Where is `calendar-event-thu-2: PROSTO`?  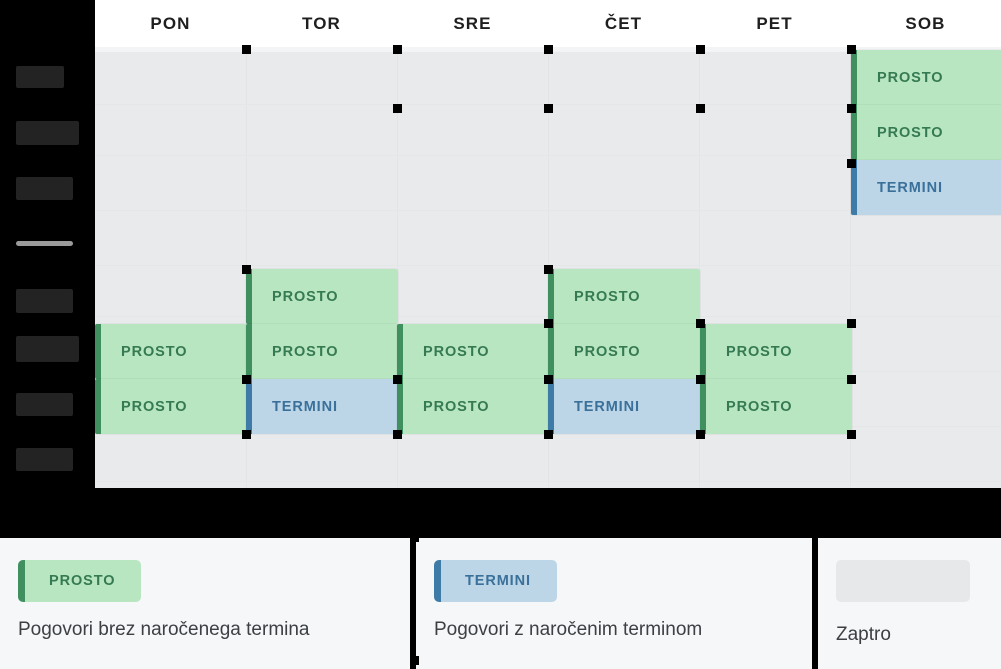
calendar-event-thu-2: PROSTO is located at coordinates (624, 351).